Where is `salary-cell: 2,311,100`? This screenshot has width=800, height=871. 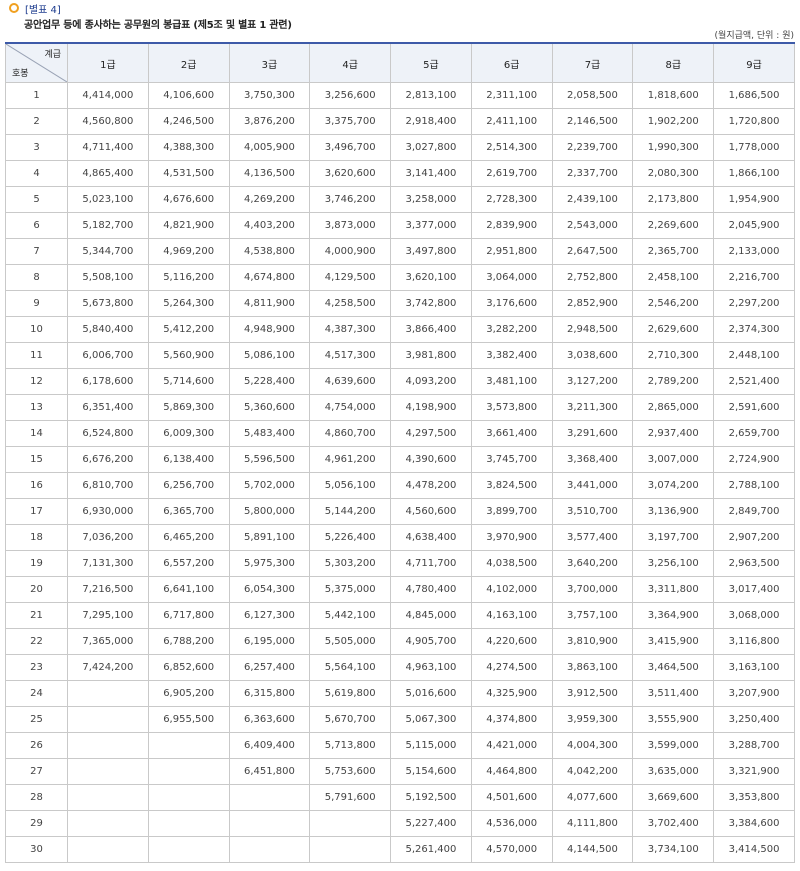 salary-cell: 2,311,100 is located at coordinates (511, 95).